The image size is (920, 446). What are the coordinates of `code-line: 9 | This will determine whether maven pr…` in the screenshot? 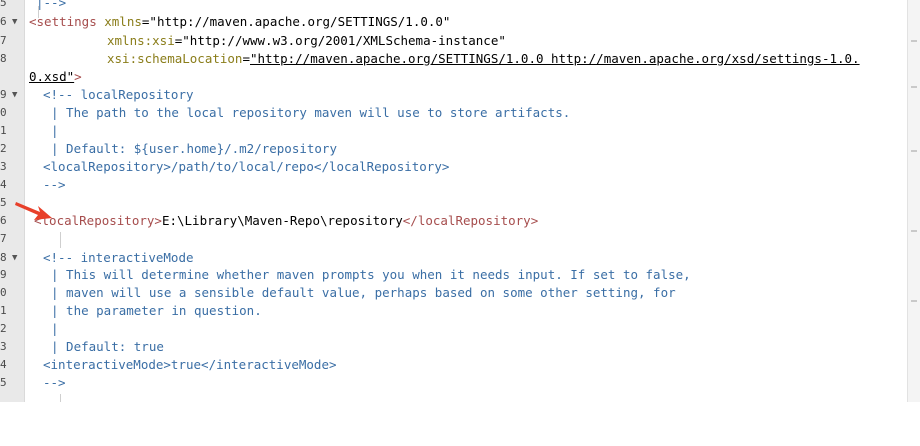 It's located at (453, 275).